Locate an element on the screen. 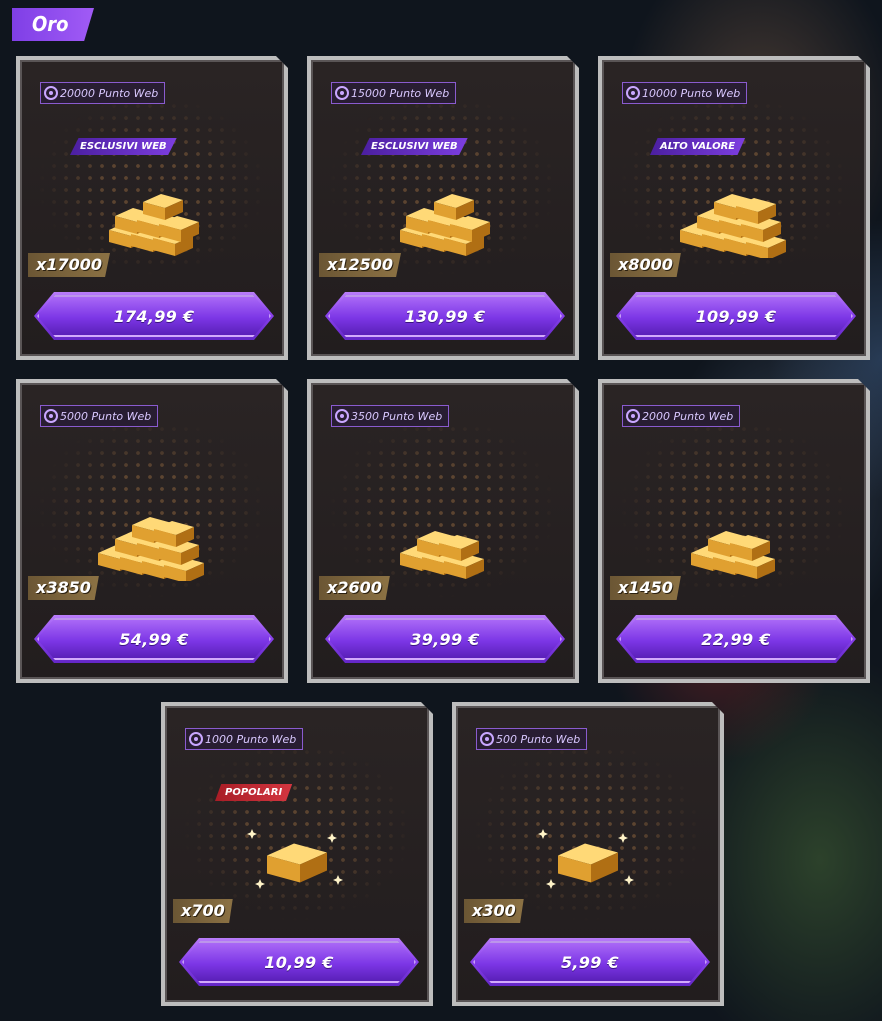  web-points-badge: 20000 Punto Web is located at coordinates (103, 93).